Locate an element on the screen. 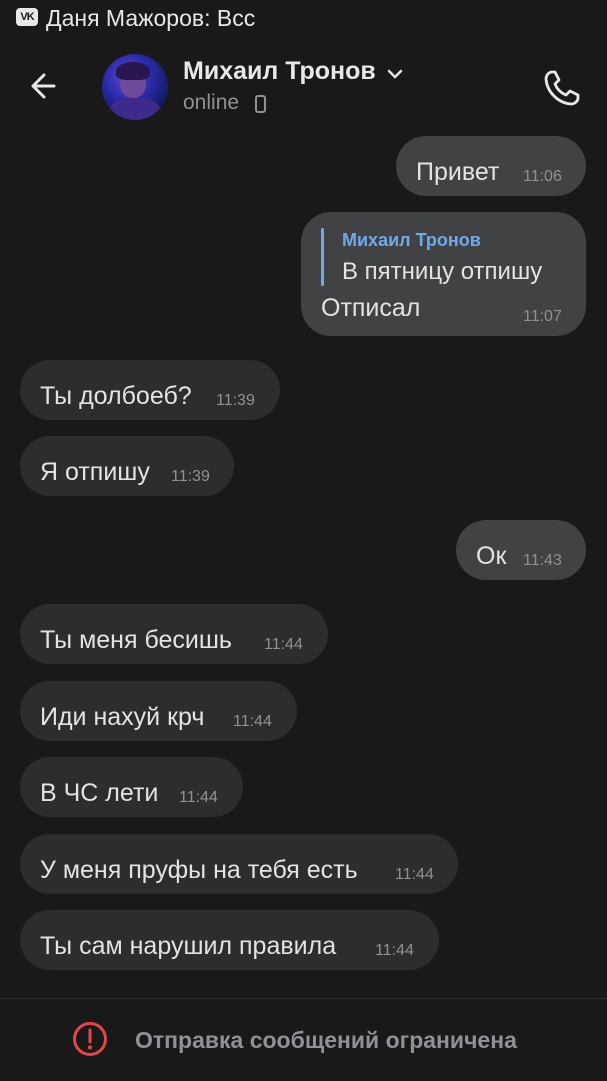 Image resolution: width=607 pixels, height=1081 pixels. warning-circle-icon is located at coordinates (90, 1039).